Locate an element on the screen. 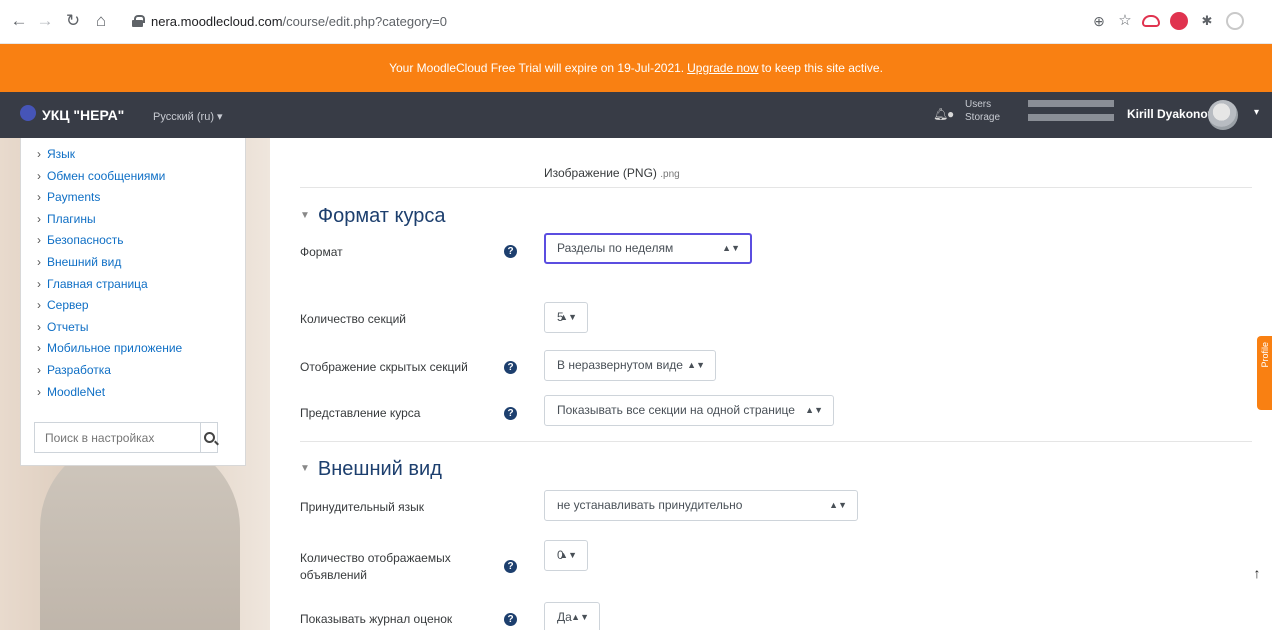 Image resolution: width=1272 pixels, height=630 pixels. star-icon: ☆ is located at coordinates (1125, 21).